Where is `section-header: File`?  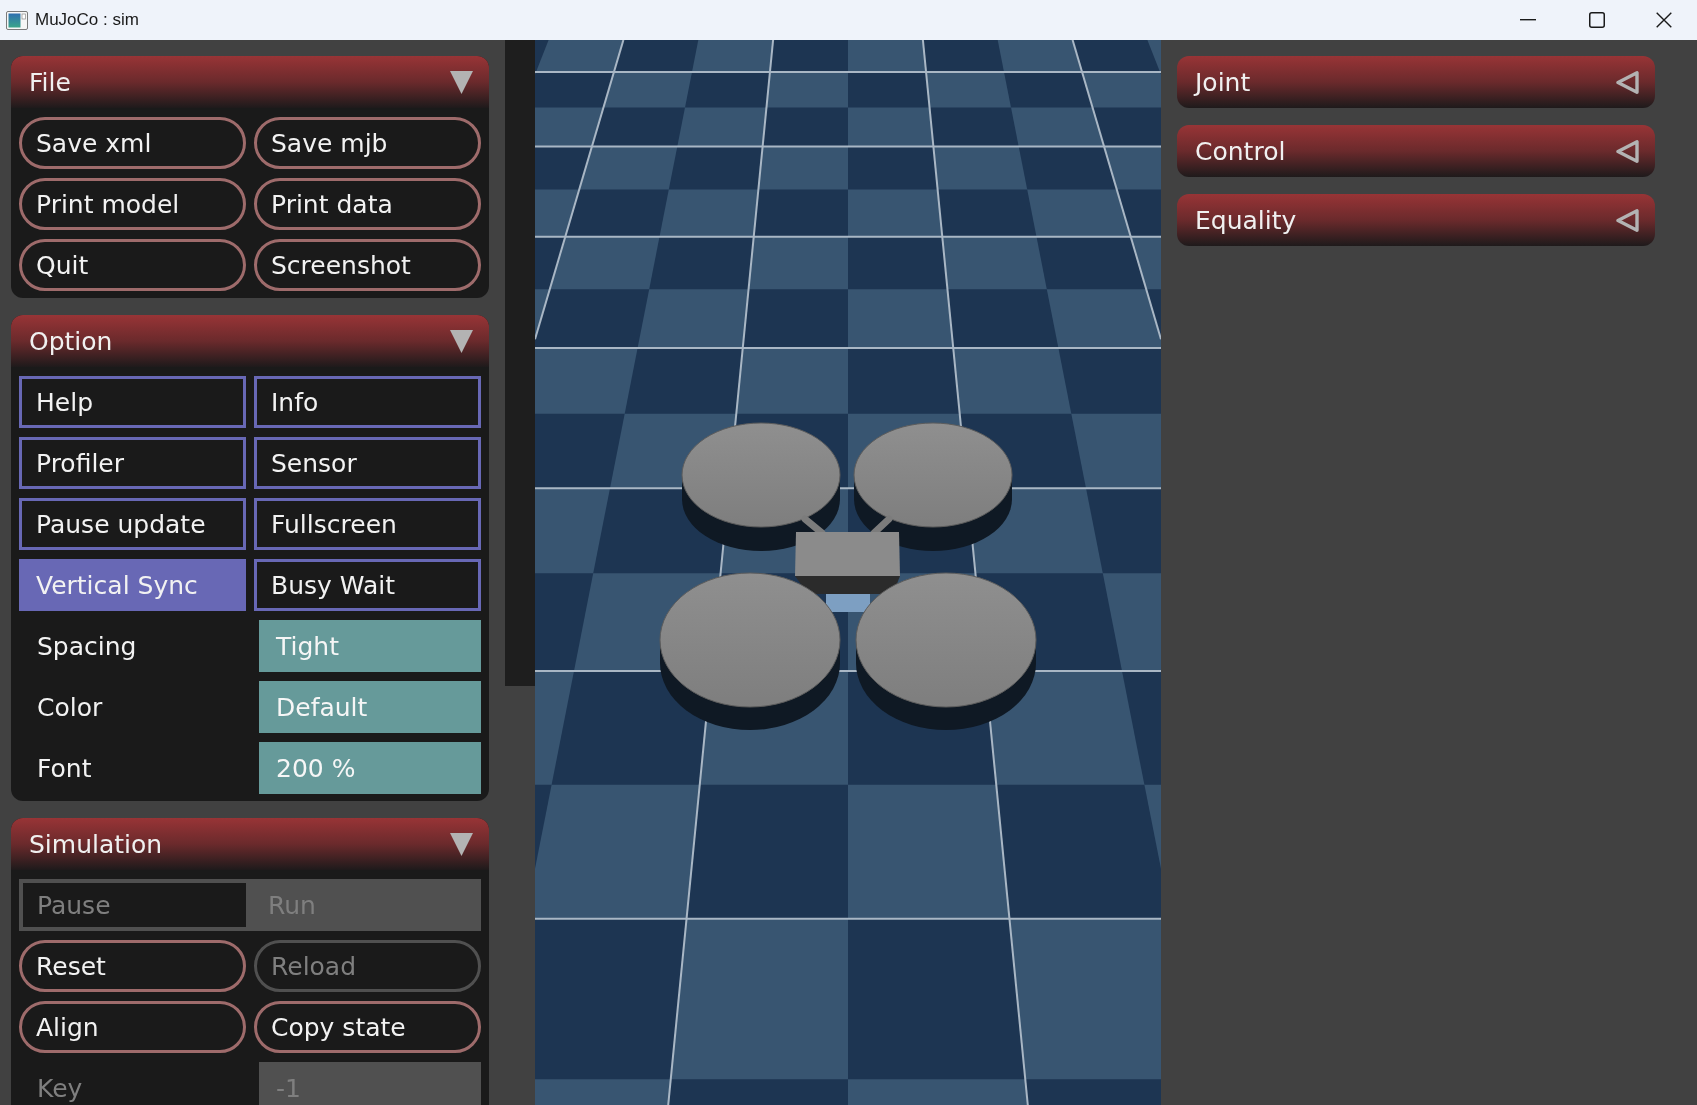 section-header: File is located at coordinates (250, 82).